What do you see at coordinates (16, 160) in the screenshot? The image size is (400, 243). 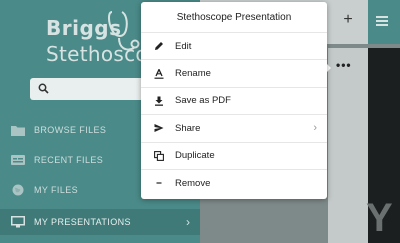 I see `recent-files-icon` at bounding box center [16, 160].